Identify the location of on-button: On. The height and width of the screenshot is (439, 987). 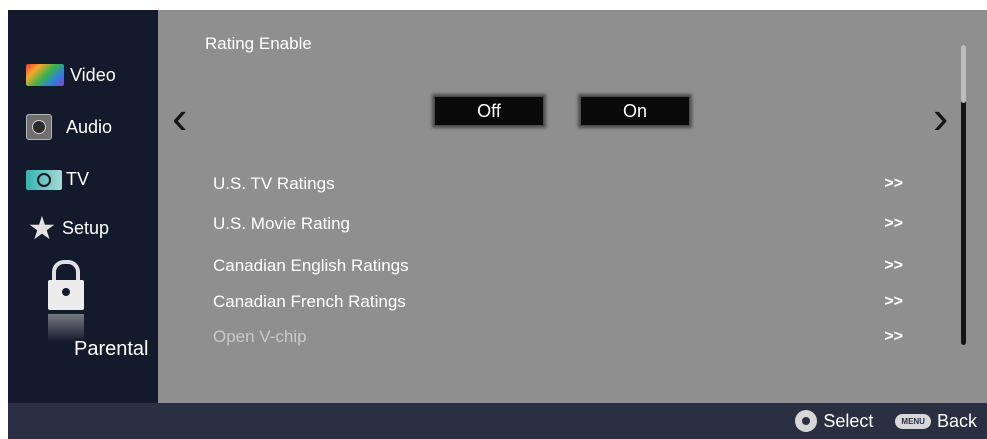
(635, 111).